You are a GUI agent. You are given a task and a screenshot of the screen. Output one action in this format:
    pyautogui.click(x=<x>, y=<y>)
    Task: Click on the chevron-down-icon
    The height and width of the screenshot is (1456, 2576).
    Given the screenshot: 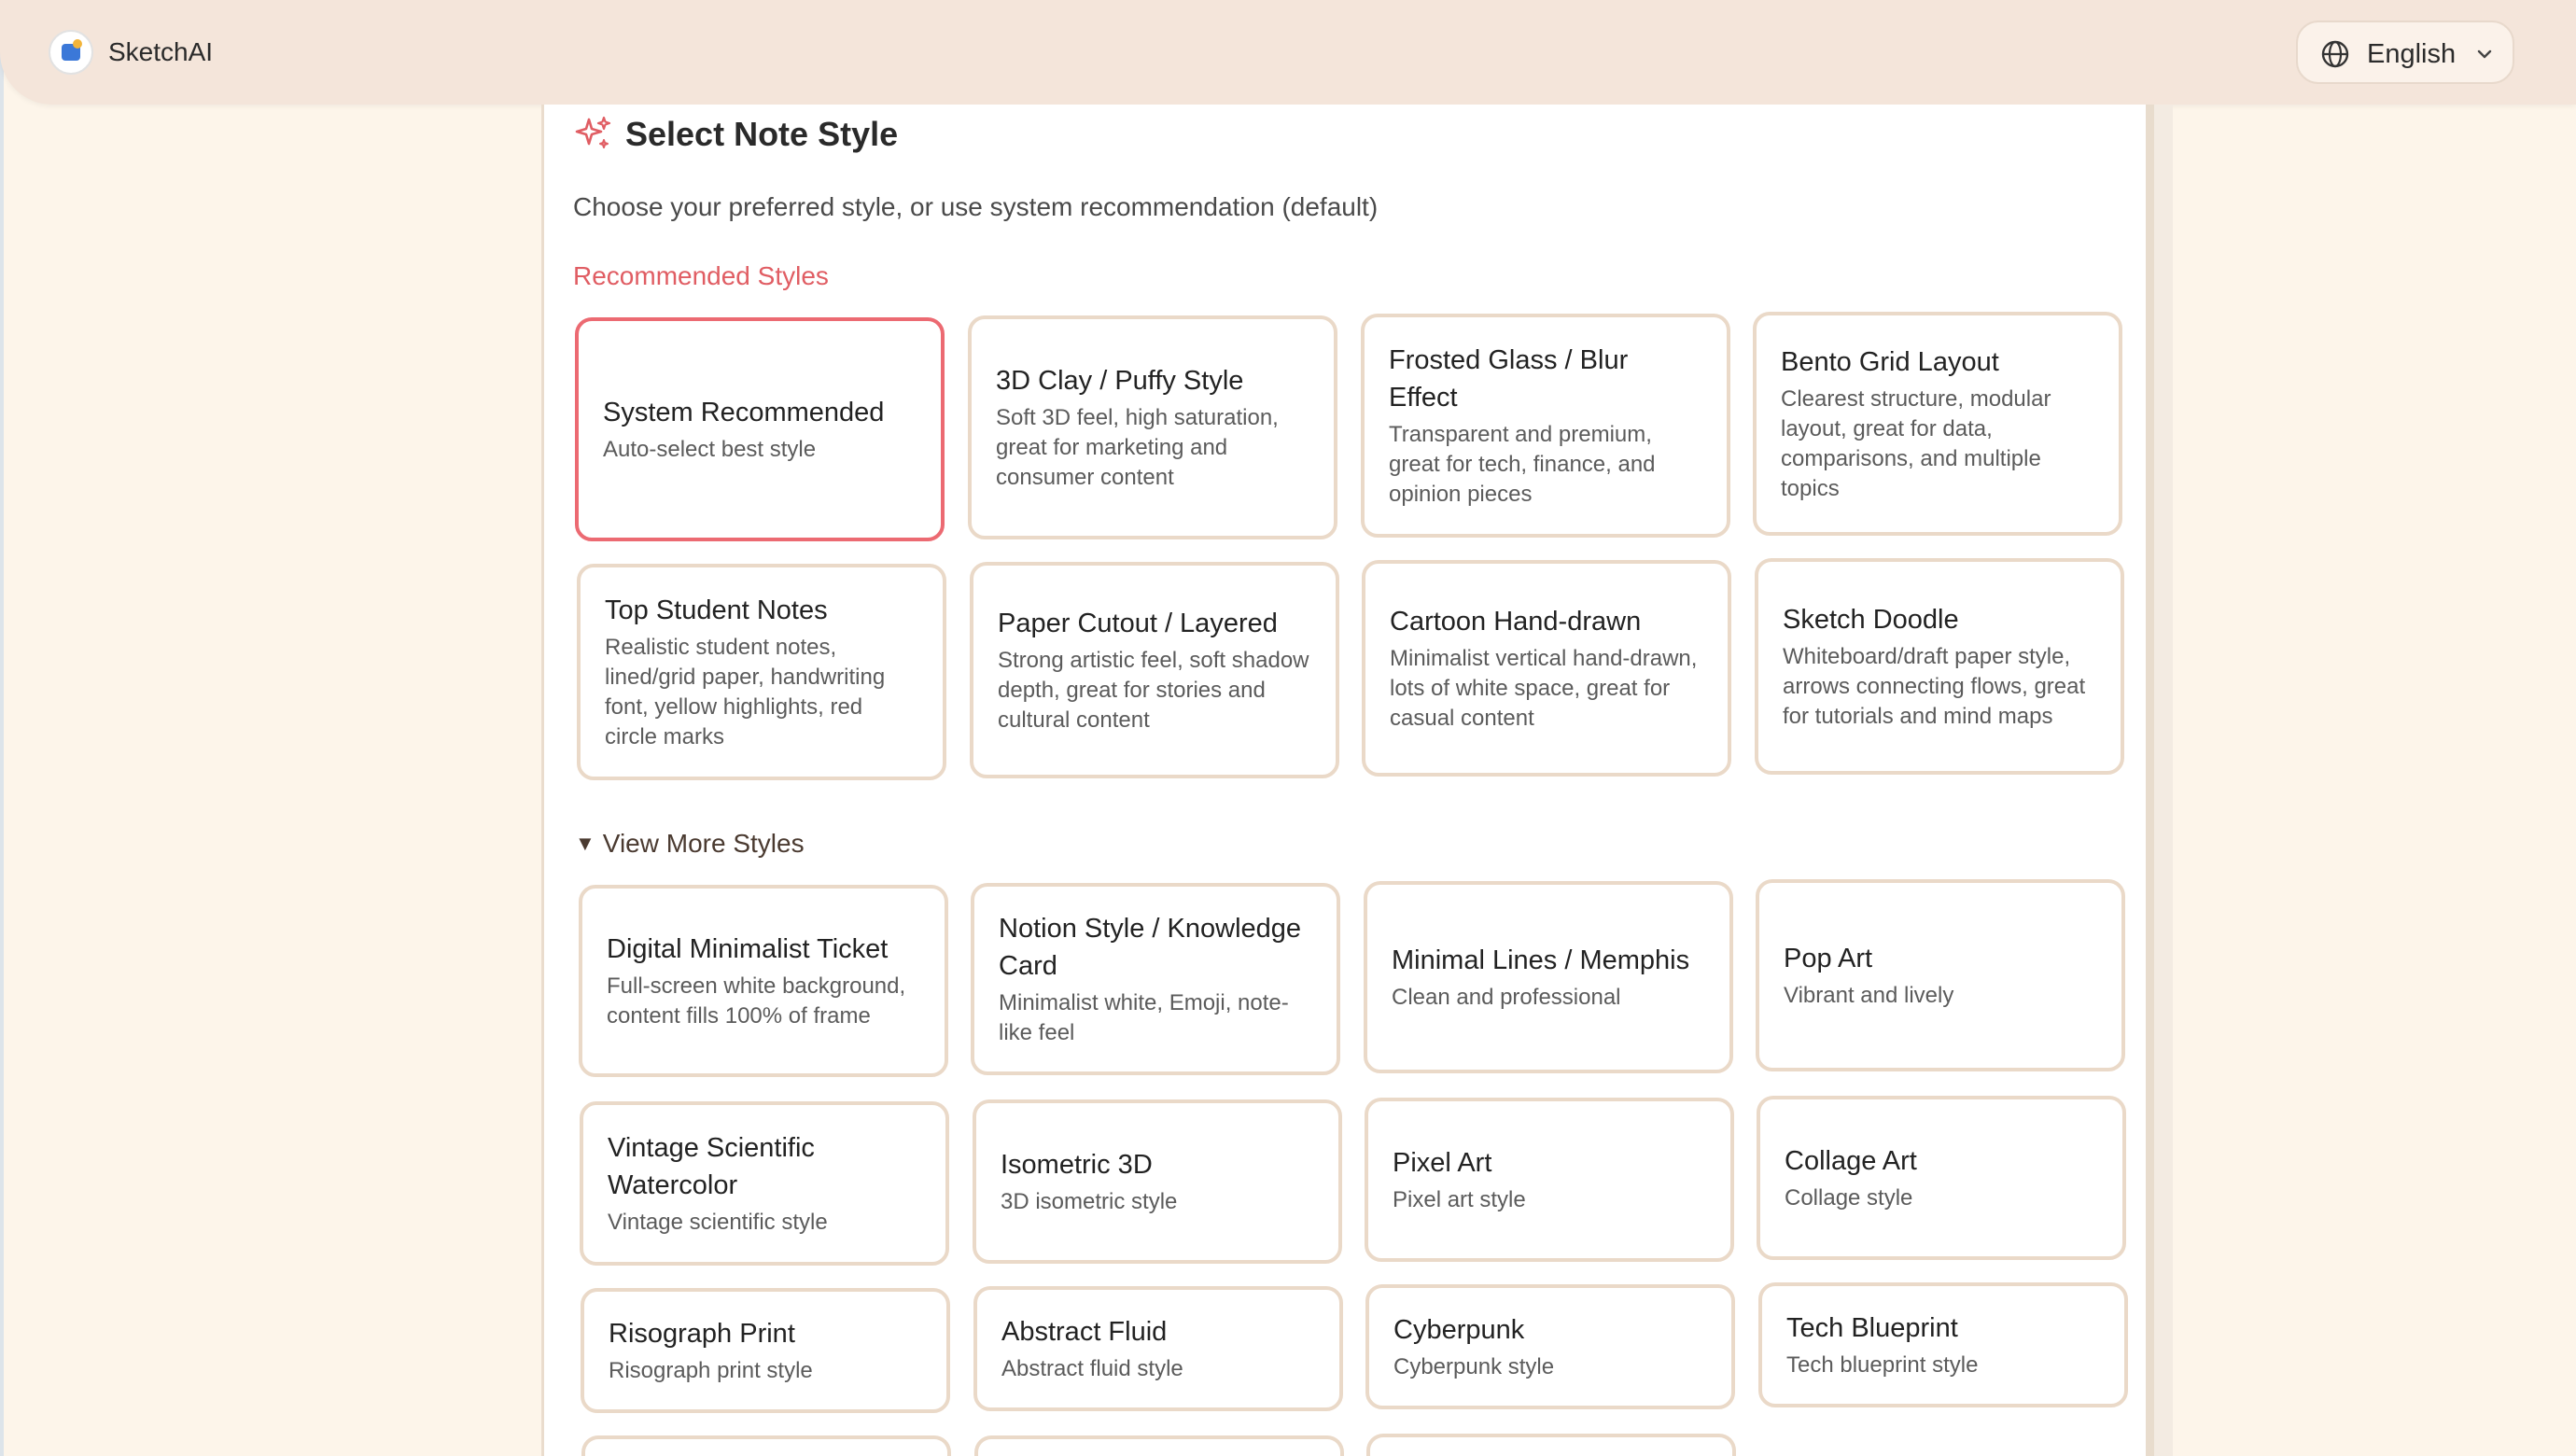 What is the action you would take?
    pyautogui.click(x=2484, y=54)
    